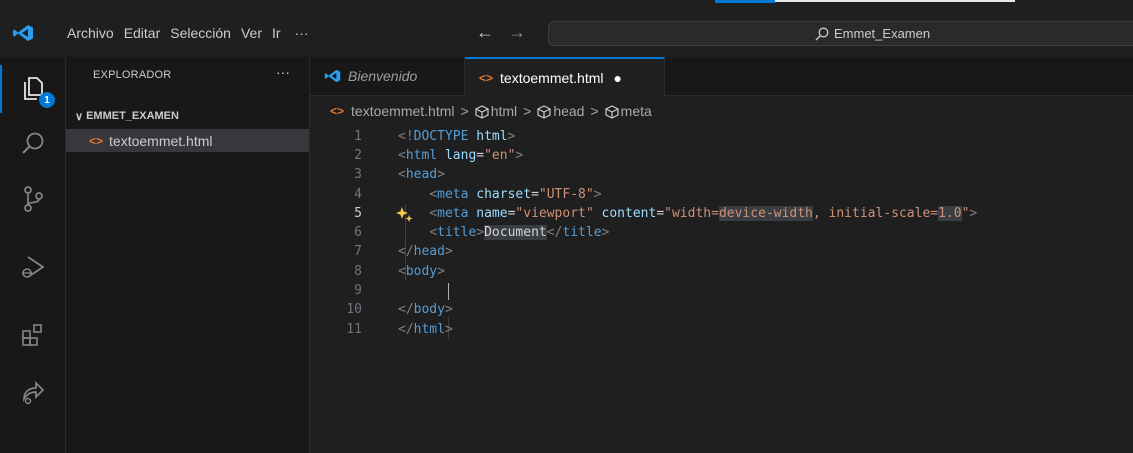  What do you see at coordinates (517, 32) in the screenshot?
I see `forward-arrow-icon: →` at bounding box center [517, 32].